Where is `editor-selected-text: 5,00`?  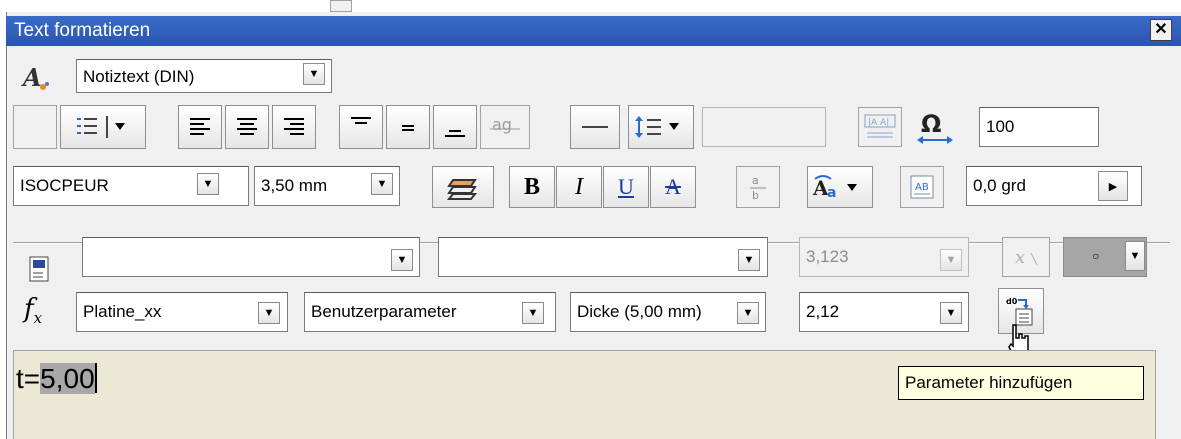
editor-selected-text: 5,00 is located at coordinates (67, 378).